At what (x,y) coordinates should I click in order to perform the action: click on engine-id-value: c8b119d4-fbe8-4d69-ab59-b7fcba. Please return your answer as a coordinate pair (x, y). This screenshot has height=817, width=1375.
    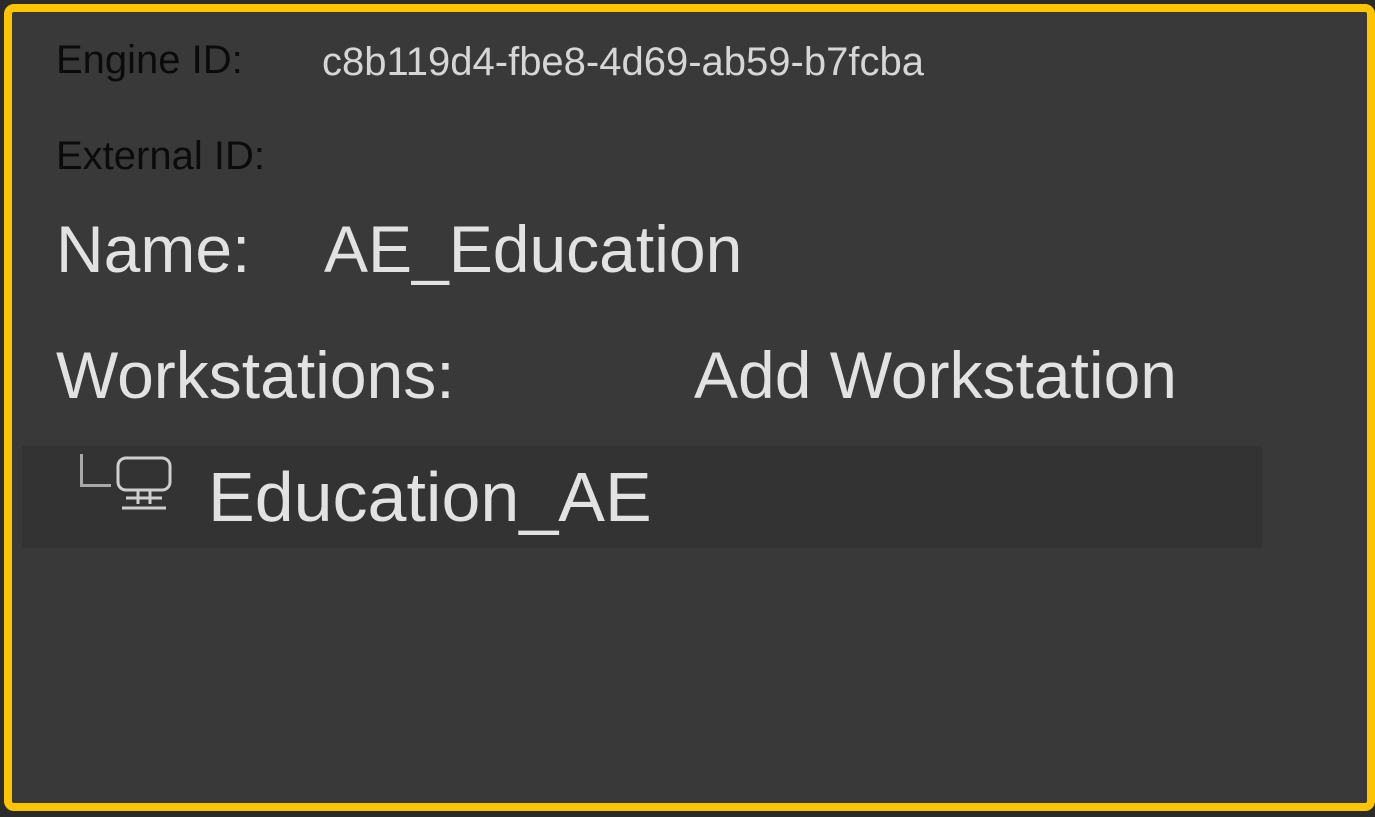
    Looking at the image, I should click on (623, 62).